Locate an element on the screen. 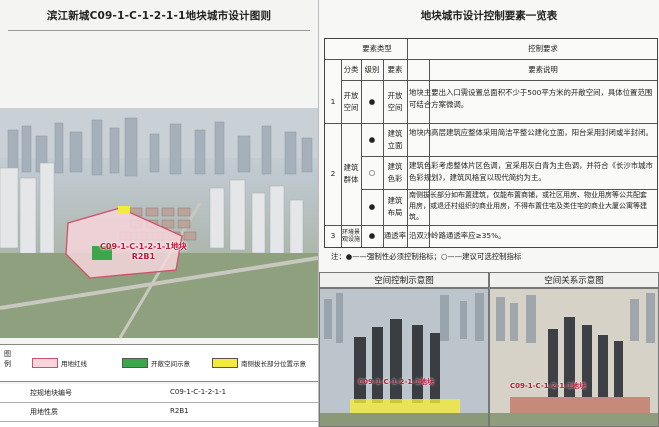 This screenshot has height=427, width=659. right-title: 地块城市设计控制要素一览表 is located at coordinates (489, 16).